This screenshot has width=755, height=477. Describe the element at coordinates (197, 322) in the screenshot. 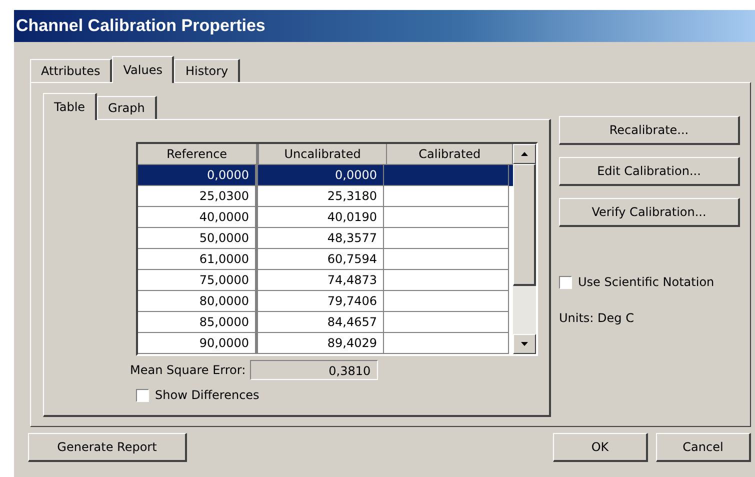

I see `table-cell: 85,0000` at that location.